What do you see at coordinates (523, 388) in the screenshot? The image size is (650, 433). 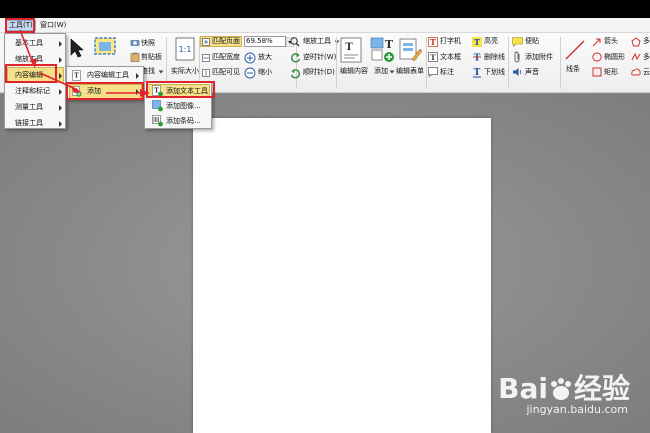 I see `watermark-brand-left: Bai` at bounding box center [523, 388].